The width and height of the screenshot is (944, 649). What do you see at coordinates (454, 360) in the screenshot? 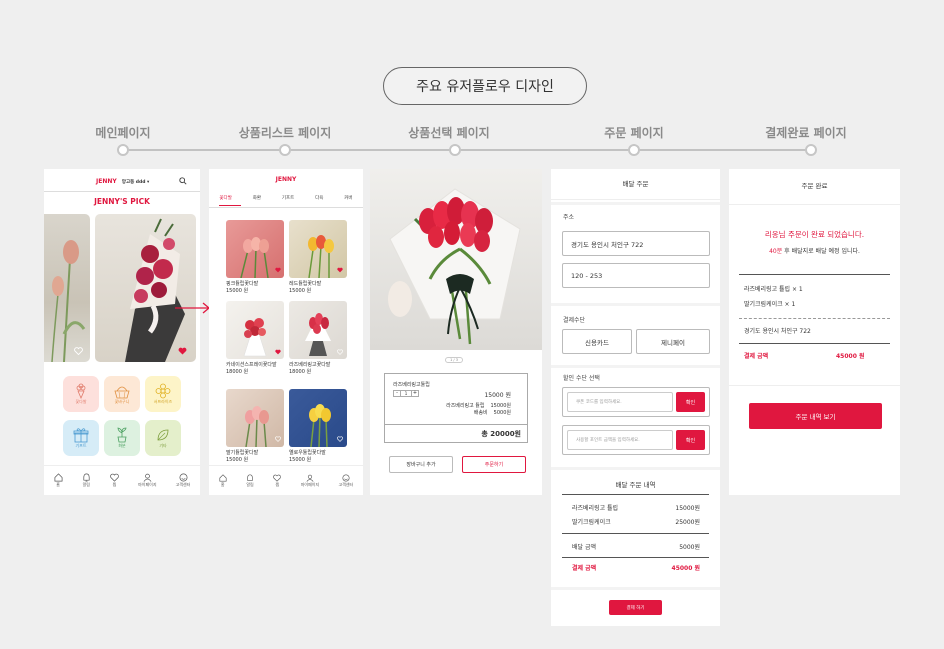
I see `image-pager: 1 / 3` at bounding box center [454, 360].